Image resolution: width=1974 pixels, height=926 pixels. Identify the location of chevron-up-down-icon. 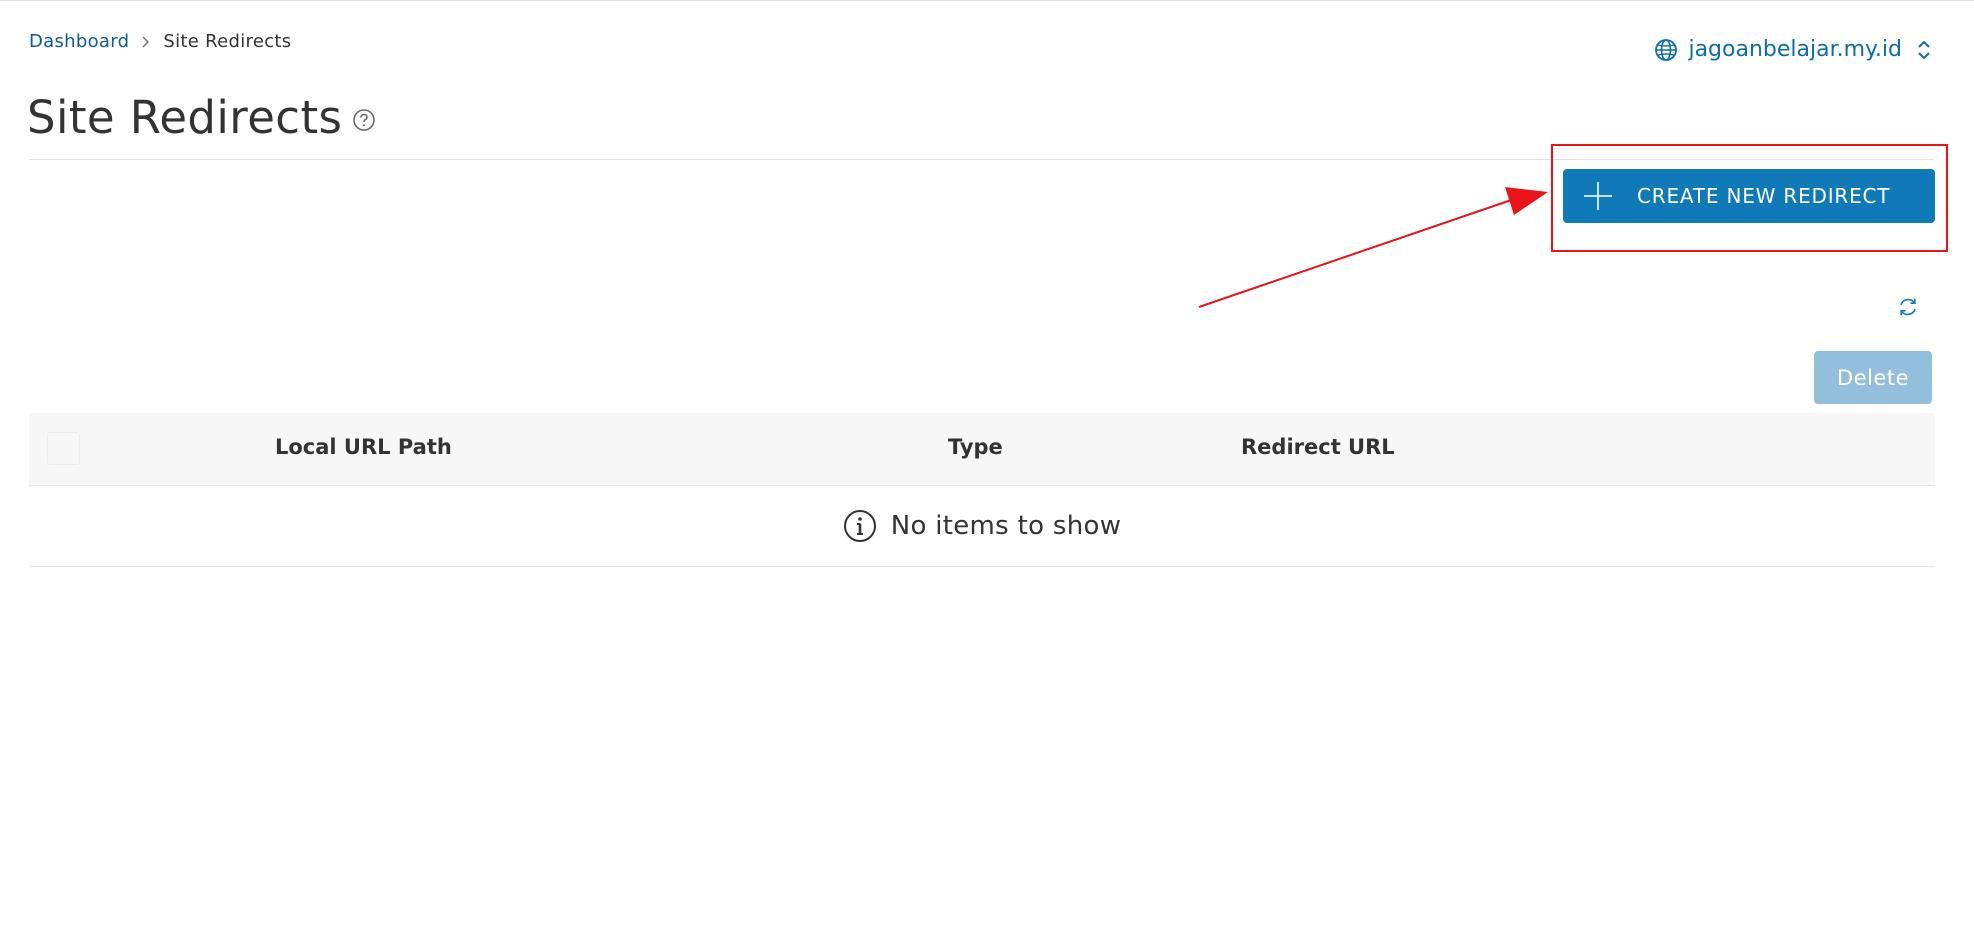
(1924, 49).